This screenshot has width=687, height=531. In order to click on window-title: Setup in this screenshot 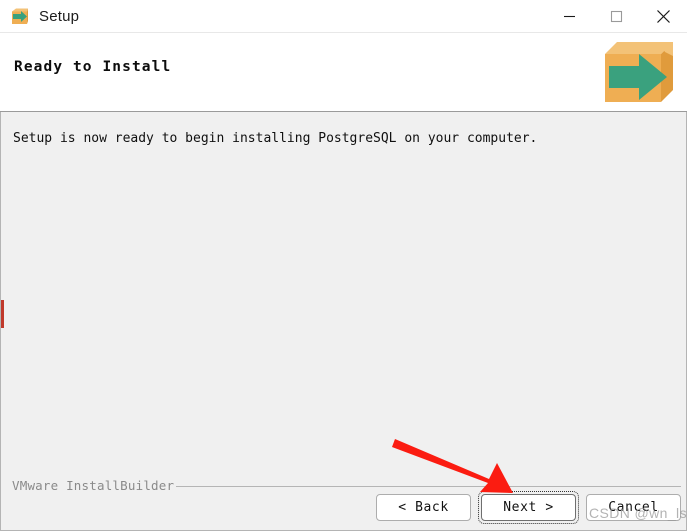, I will do `click(59, 16)`.